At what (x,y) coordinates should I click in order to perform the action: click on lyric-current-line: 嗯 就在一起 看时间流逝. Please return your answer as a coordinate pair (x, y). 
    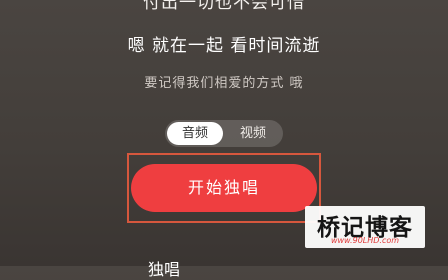
    Looking at the image, I should click on (224, 46).